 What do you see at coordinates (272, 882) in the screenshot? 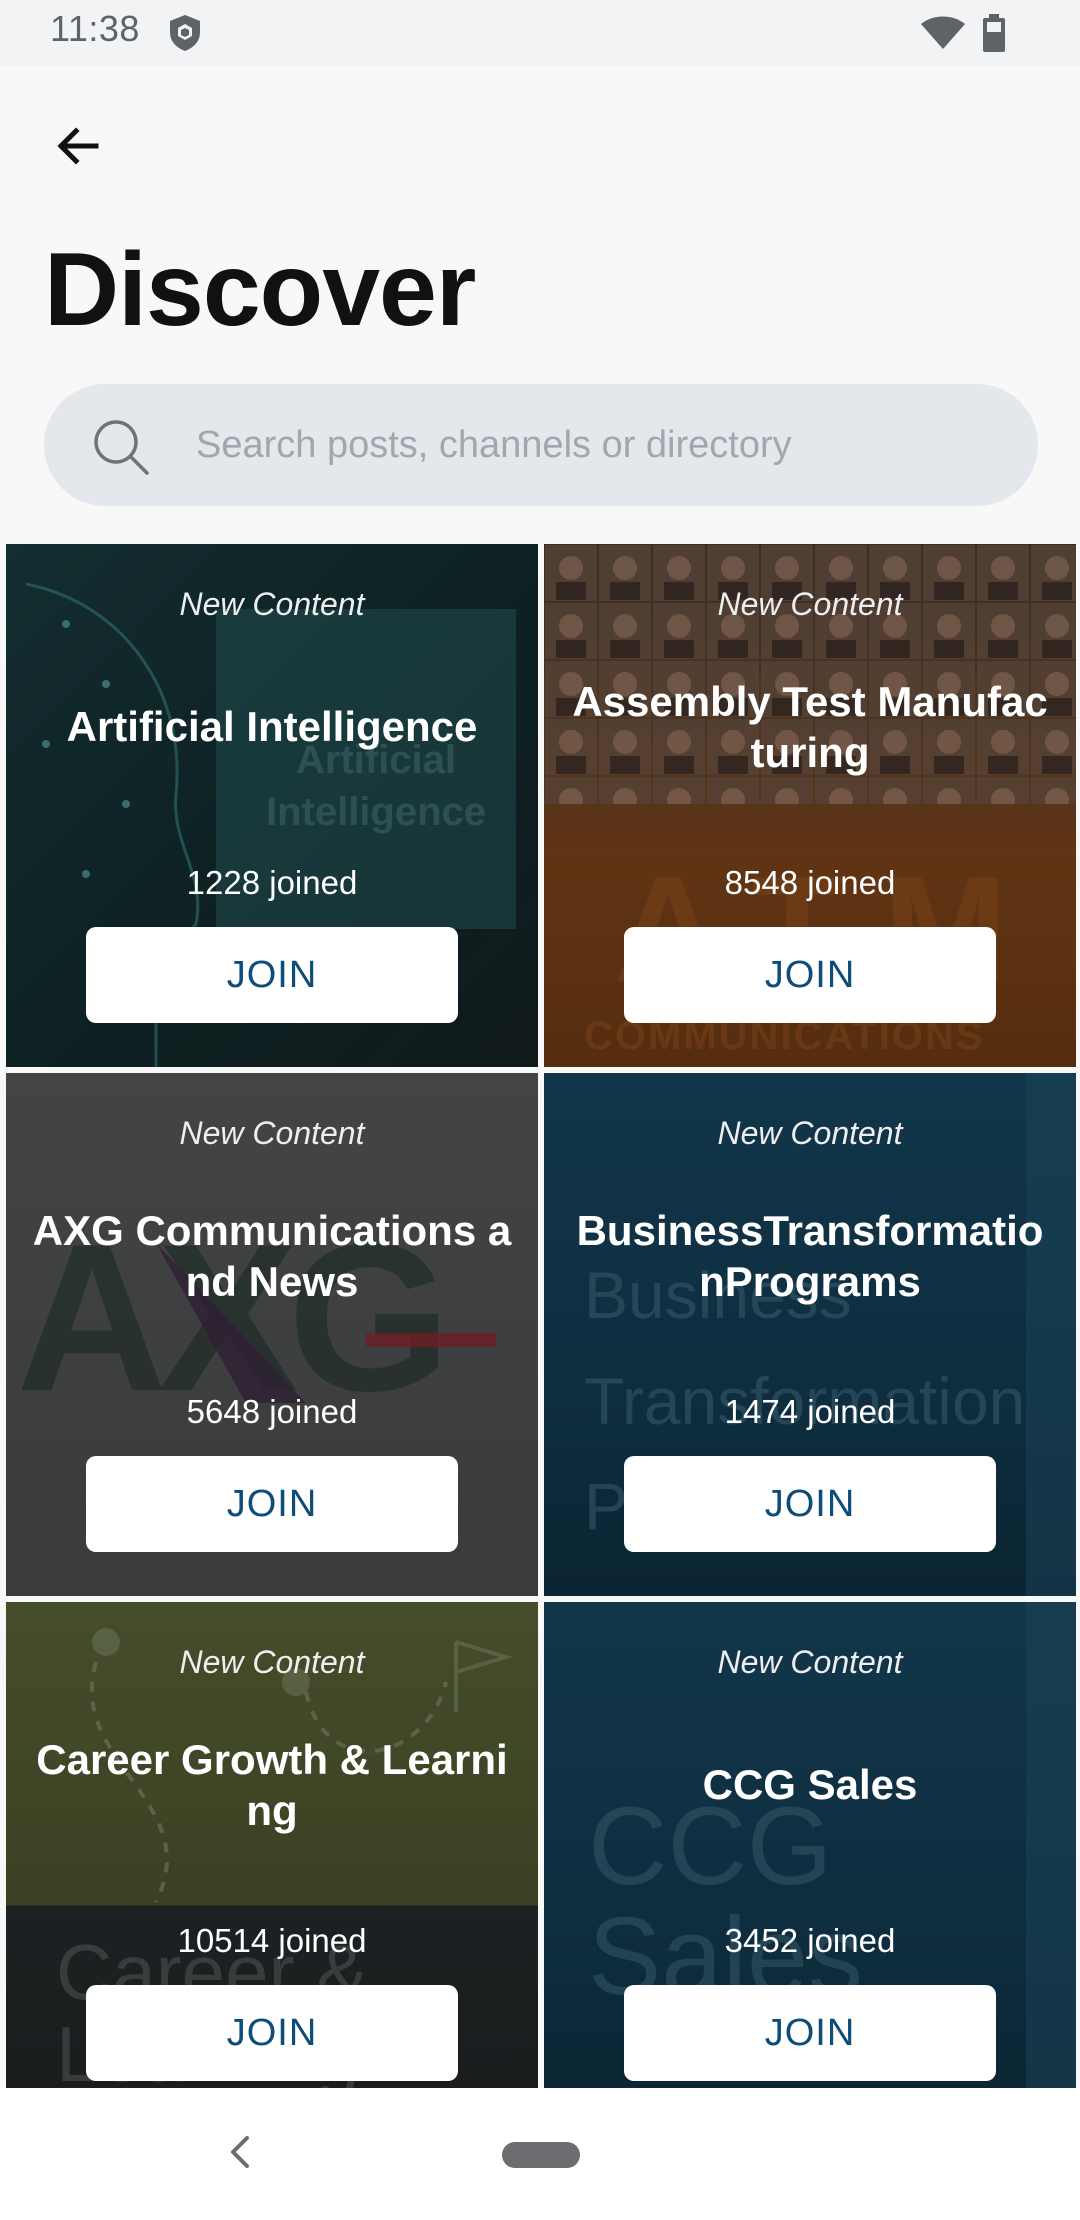
I see `joined-count: 1228 joined` at bounding box center [272, 882].